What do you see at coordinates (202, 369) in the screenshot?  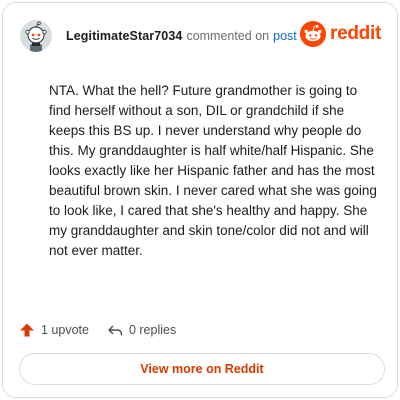 I see `view-more-button: View more on Reddit` at bounding box center [202, 369].